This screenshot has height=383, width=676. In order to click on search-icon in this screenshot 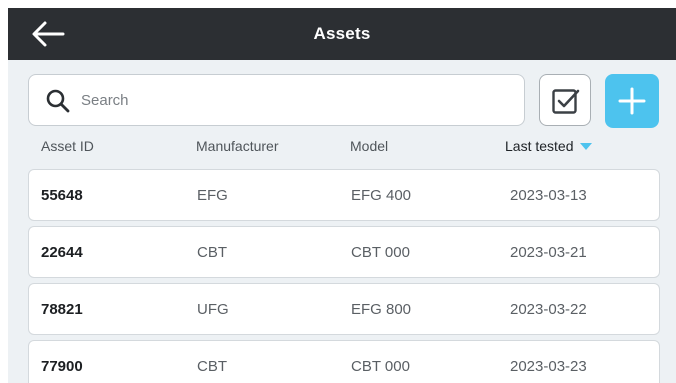, I will do `click(58, 101)`.